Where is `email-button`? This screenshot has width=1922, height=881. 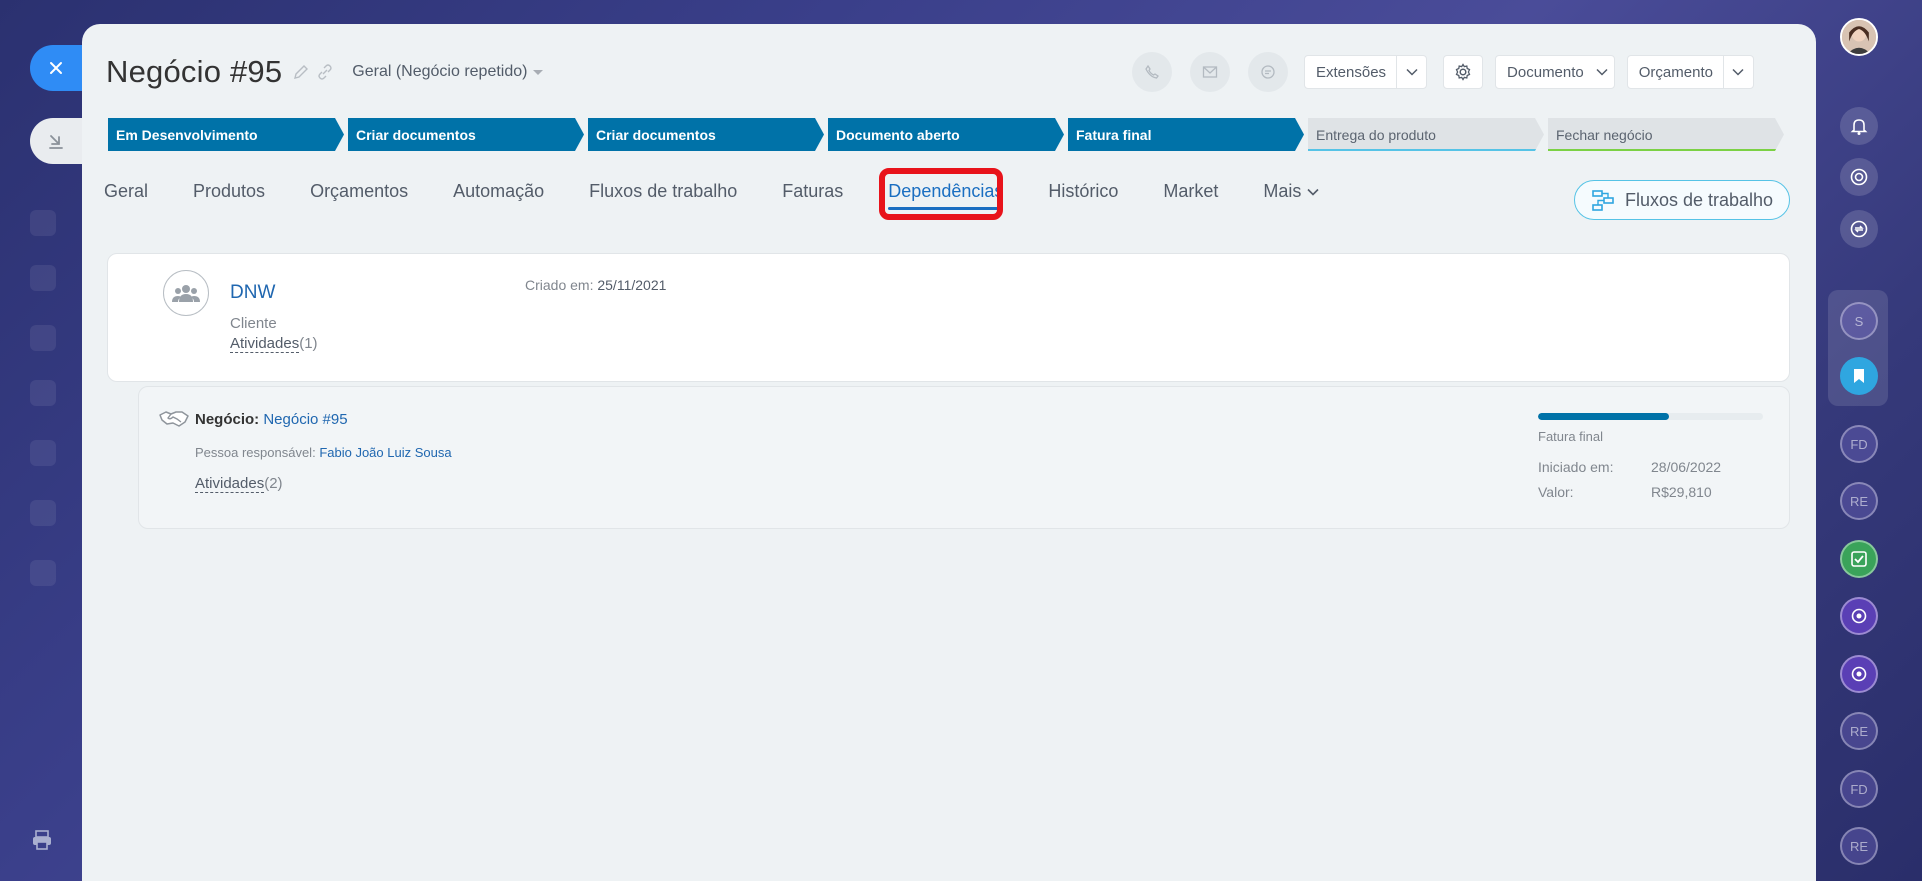
email-button is located at coordinates (1210, 72).